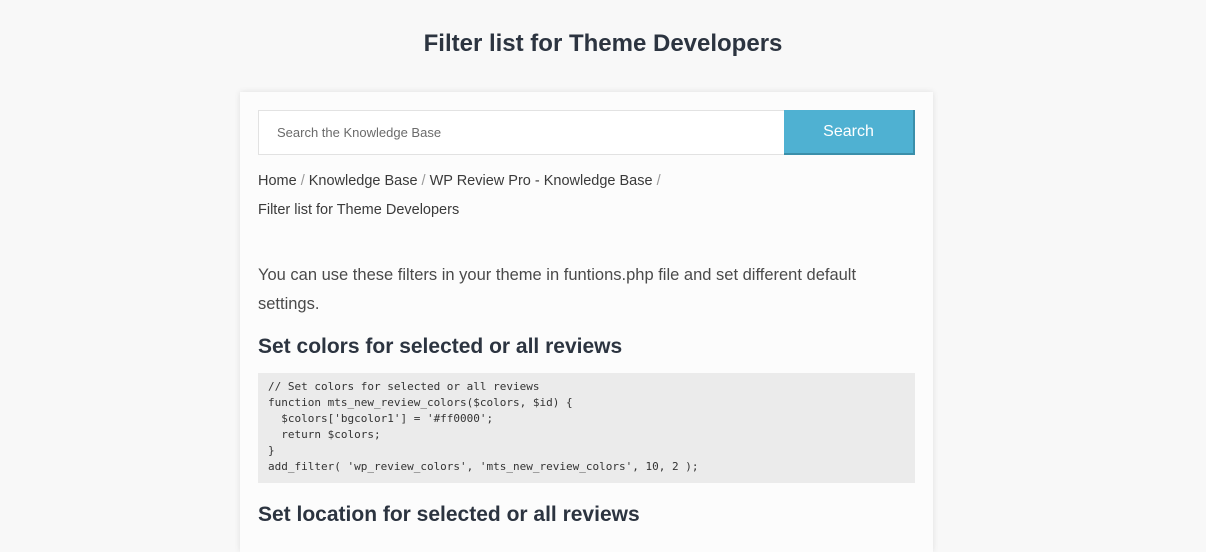 The height and width of the screenshot is (552, 1206). Describe the element at coordinates (449, 514) in the screenshot. I see `section-heading-location: Set location for selected or all reviews` at that location.